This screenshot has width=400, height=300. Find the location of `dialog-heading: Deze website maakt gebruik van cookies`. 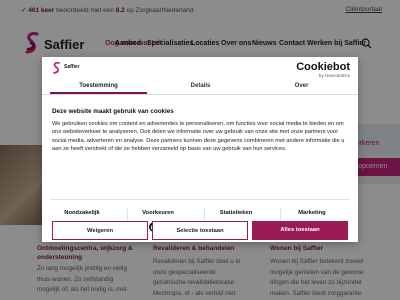

dialog-heading: Deze website maakt gebruik van cookies is located at coordinates (113, 111).